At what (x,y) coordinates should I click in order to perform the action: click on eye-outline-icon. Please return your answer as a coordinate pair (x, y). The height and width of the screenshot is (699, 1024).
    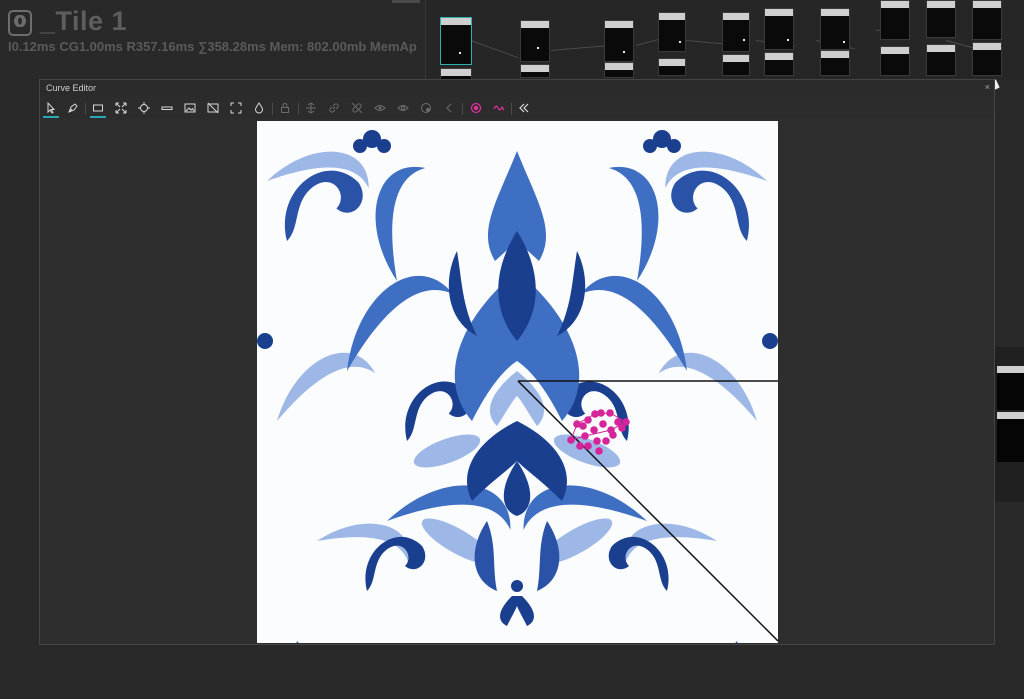
    Looking at the image, I should click on (403, 108).